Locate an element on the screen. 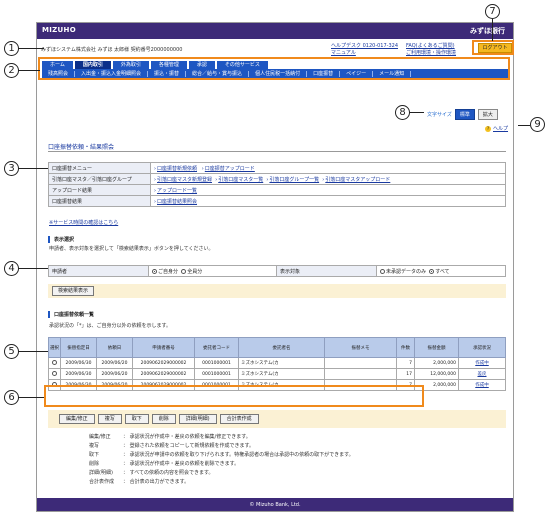 This screenshot has height=519, width=551. copy-button: 複写 is located at coordinates (109, 419).